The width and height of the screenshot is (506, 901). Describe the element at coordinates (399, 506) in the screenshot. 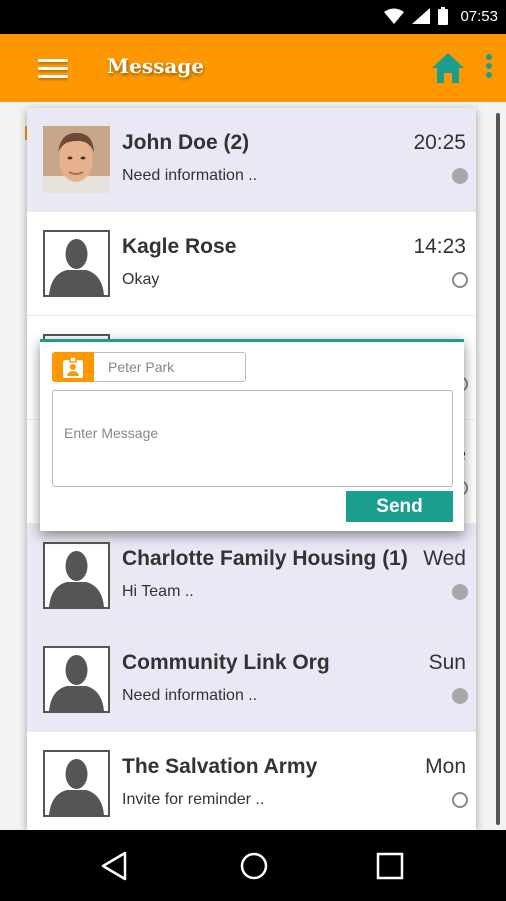

I see `send-button: Send` at that location.